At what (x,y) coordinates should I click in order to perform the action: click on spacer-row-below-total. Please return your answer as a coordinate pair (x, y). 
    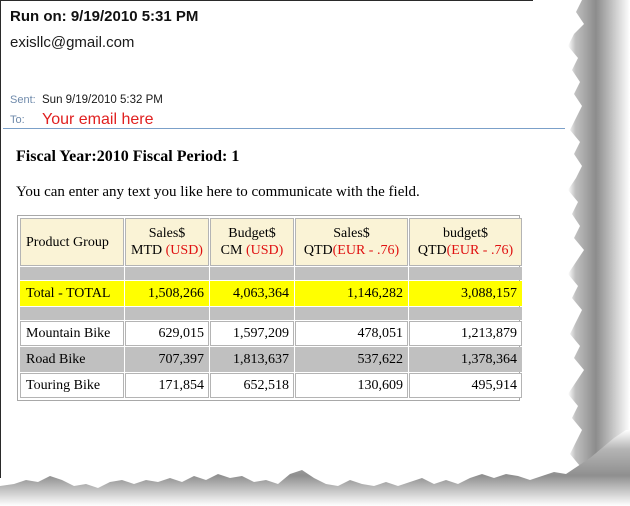
    Looking at the image, I should click on (271, 313).